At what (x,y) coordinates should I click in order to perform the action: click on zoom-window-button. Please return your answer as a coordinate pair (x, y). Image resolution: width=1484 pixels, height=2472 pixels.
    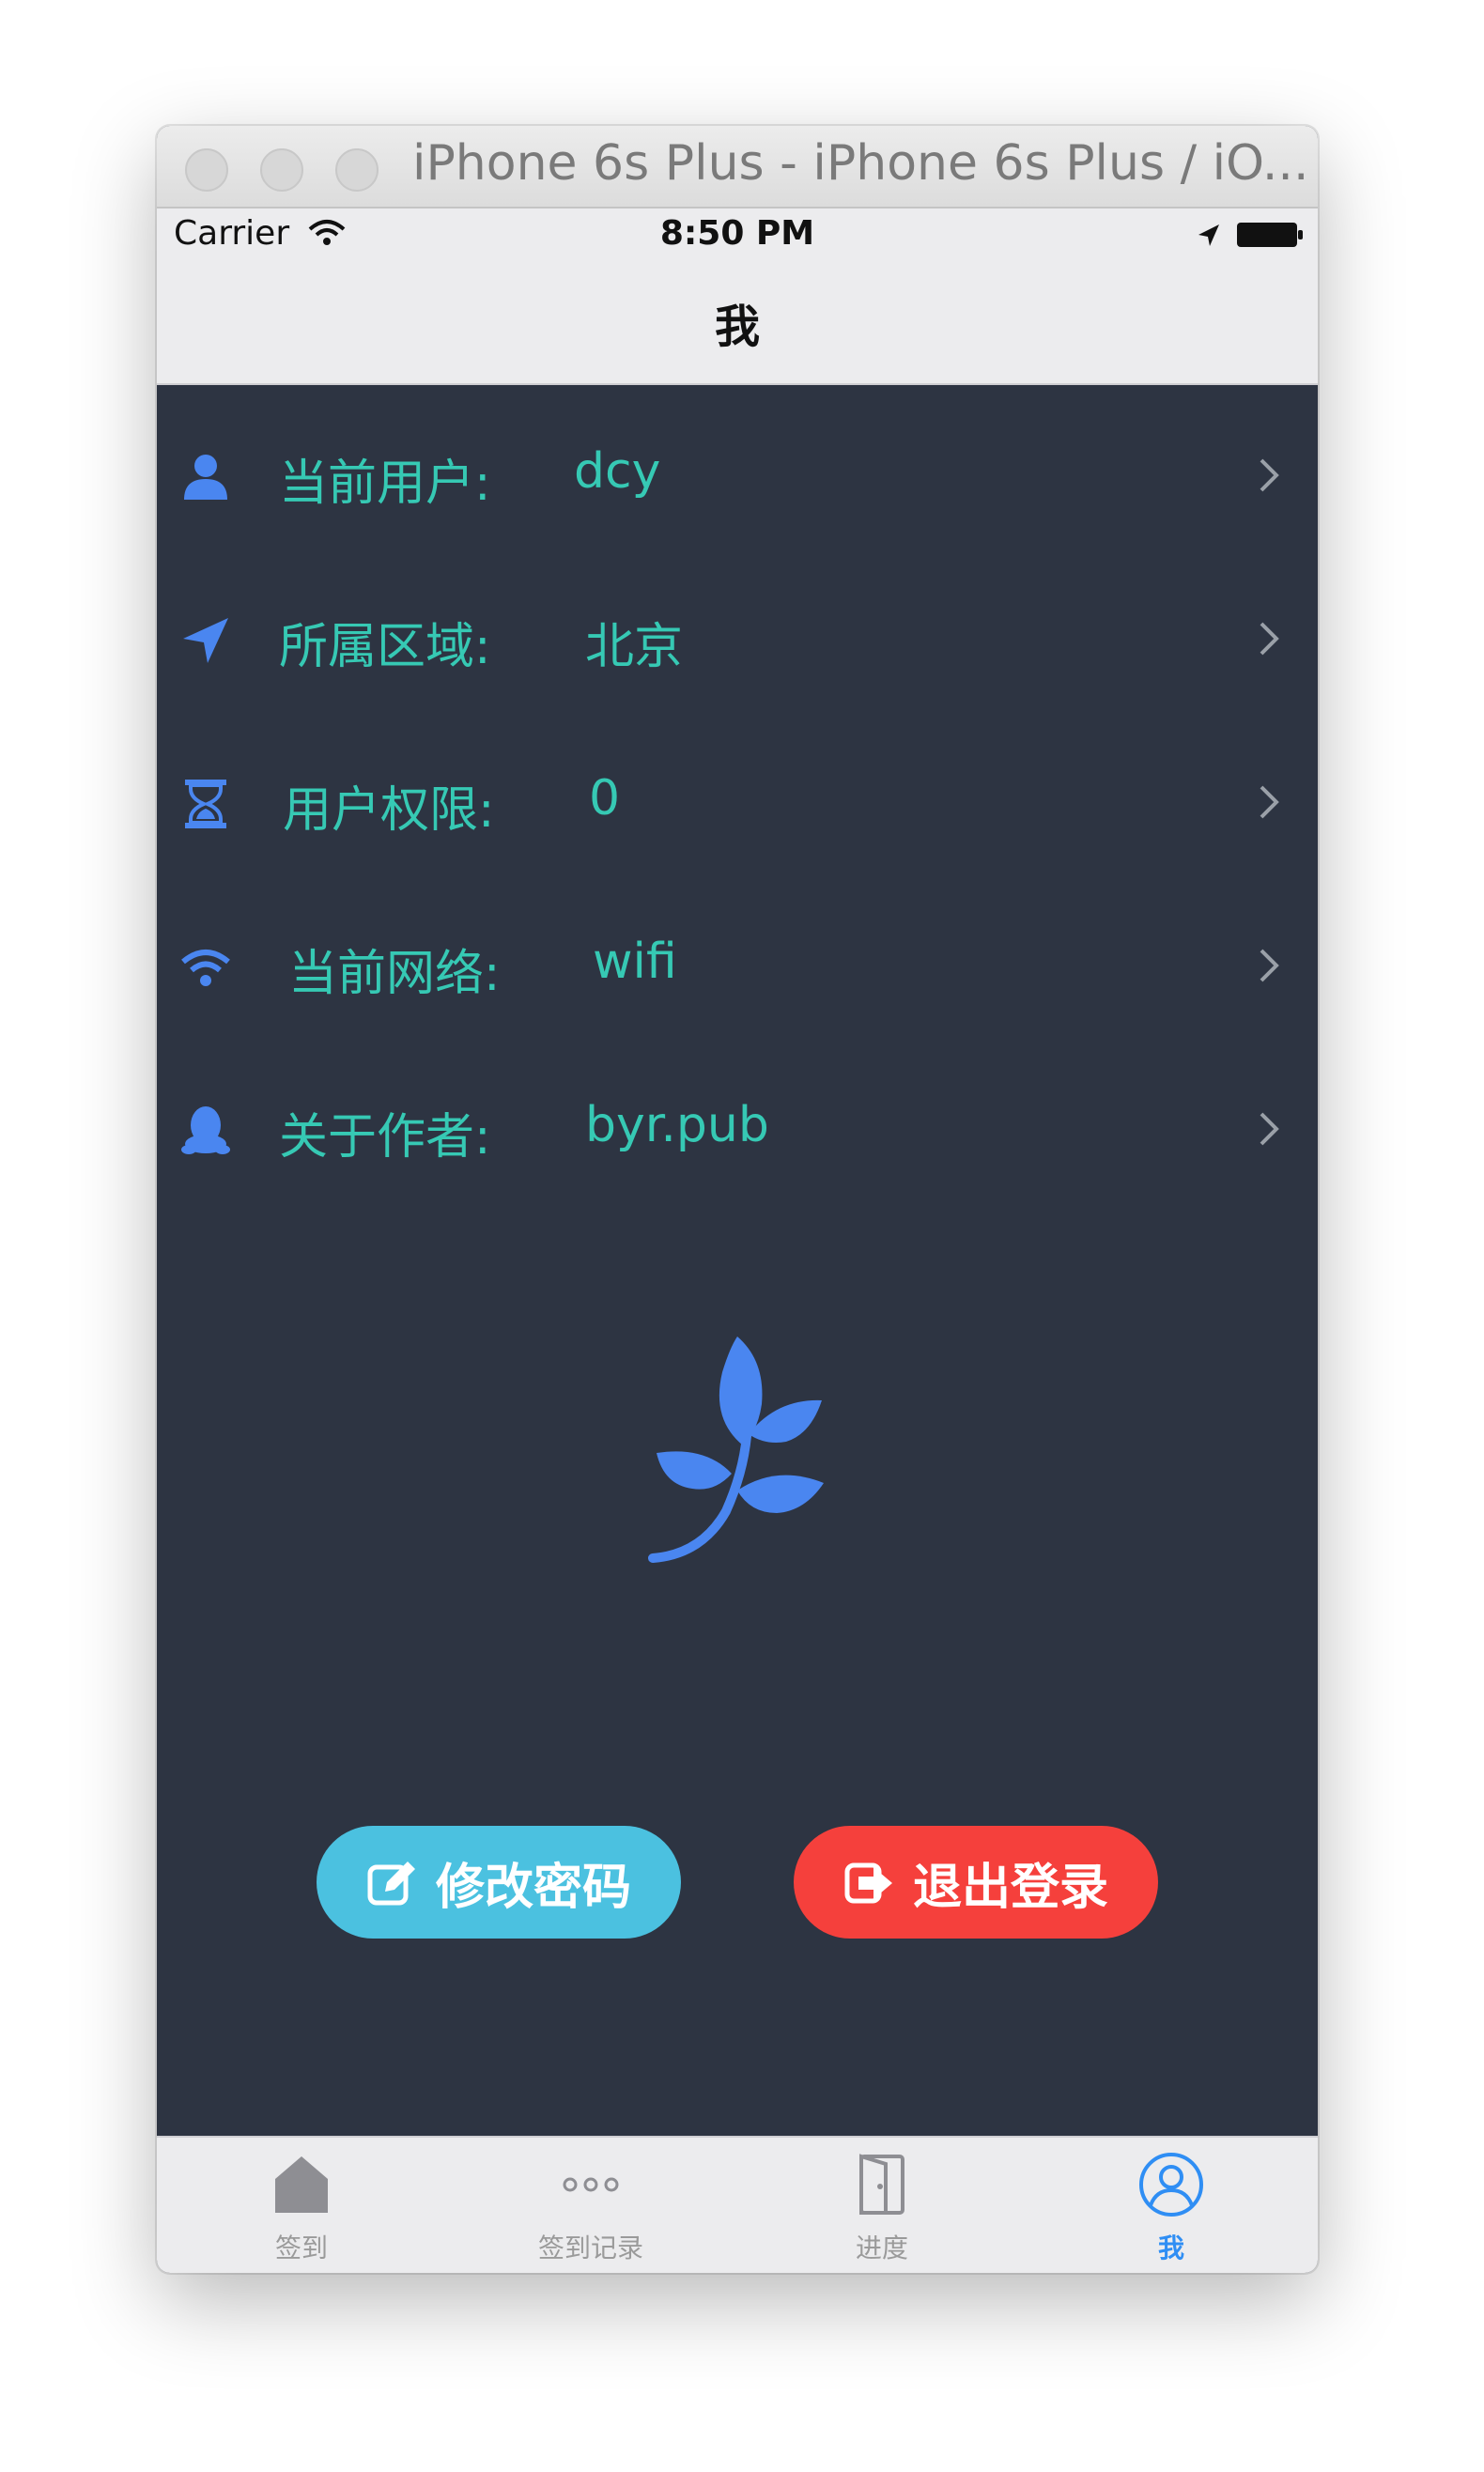
    Looking at the image, I should click on (357, 170).